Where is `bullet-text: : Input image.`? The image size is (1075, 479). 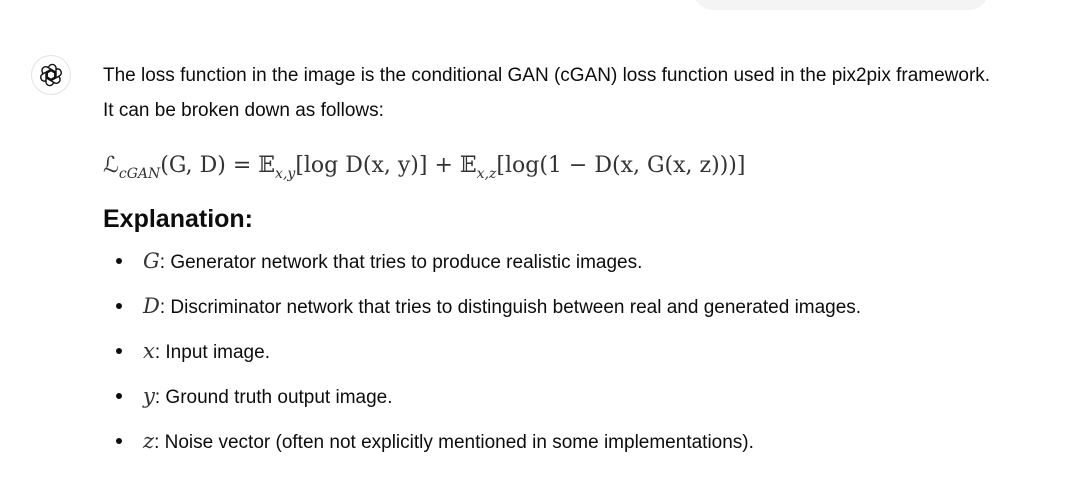 bullet-text: : Input image. is located at coordinates (212, 352).